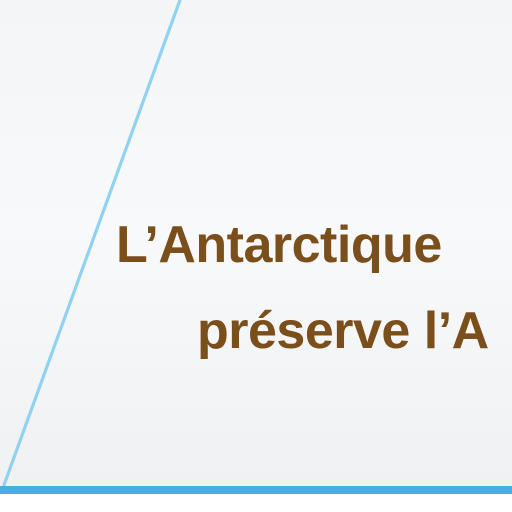 This screenshot has width=512, height=512. I want to click on headline-line-2: préserve l’A, so click(343, 331).